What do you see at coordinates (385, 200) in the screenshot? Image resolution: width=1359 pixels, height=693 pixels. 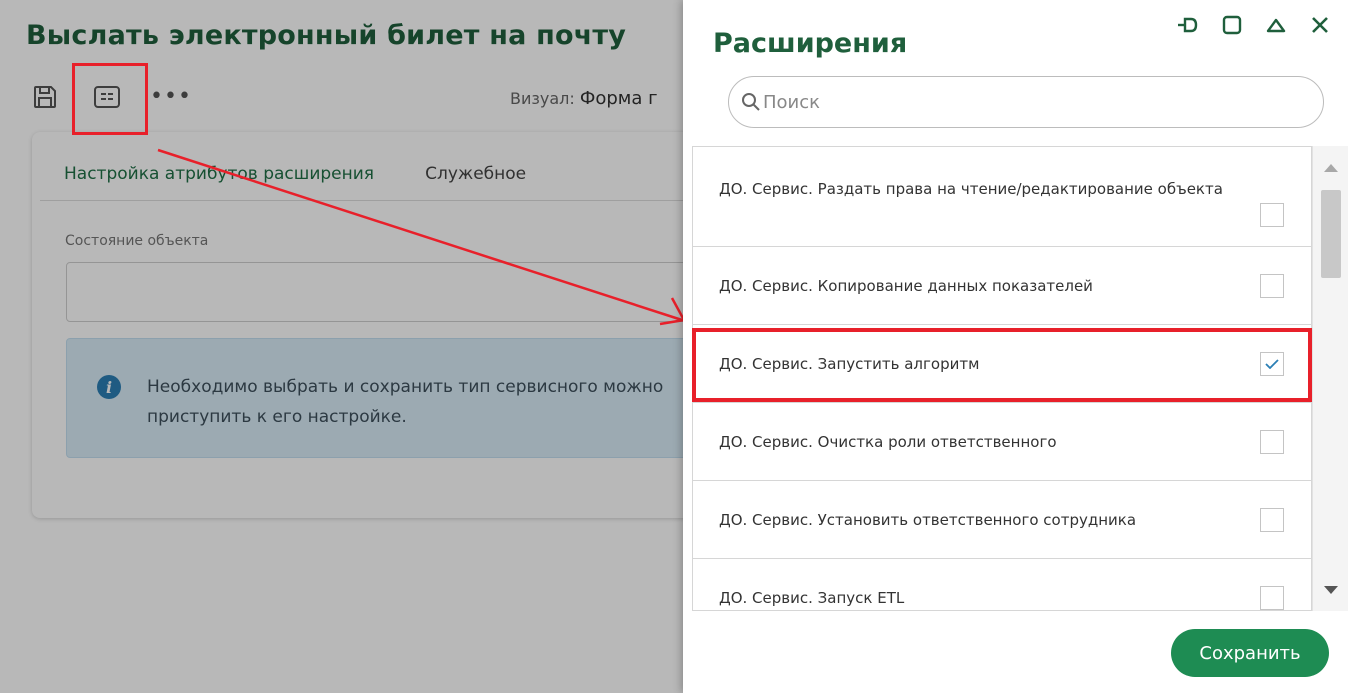 I see `tab-divider` at bounding box center [385, 200].